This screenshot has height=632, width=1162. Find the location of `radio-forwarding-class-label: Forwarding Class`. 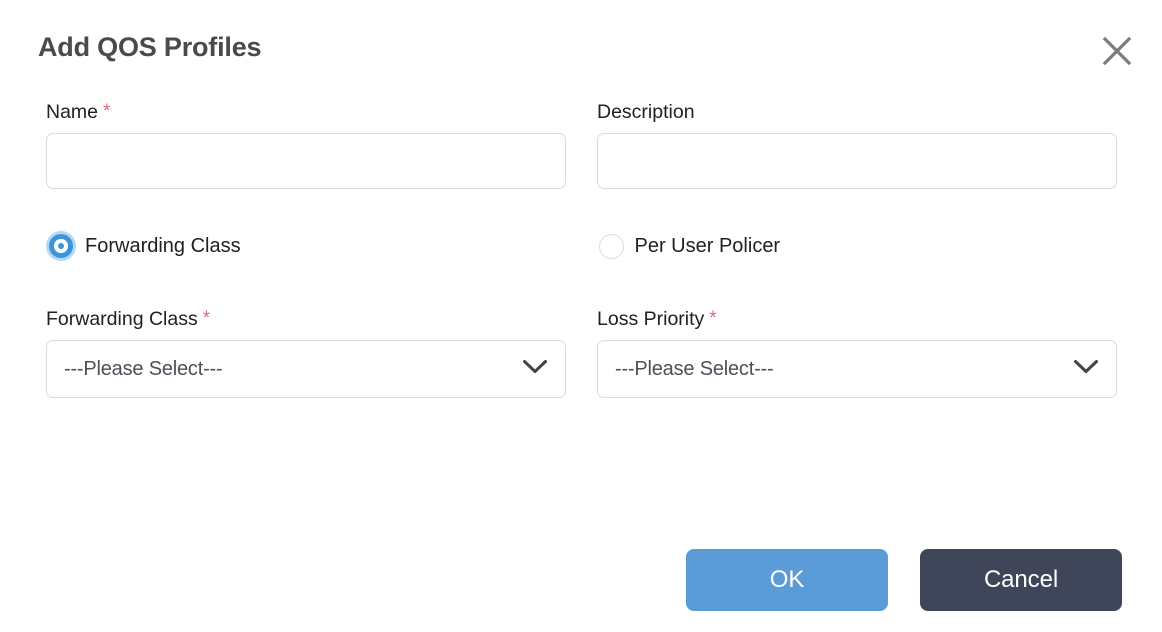

radio-forwarding-class-label: Forwarding Class is located at coordinates (163, 245).